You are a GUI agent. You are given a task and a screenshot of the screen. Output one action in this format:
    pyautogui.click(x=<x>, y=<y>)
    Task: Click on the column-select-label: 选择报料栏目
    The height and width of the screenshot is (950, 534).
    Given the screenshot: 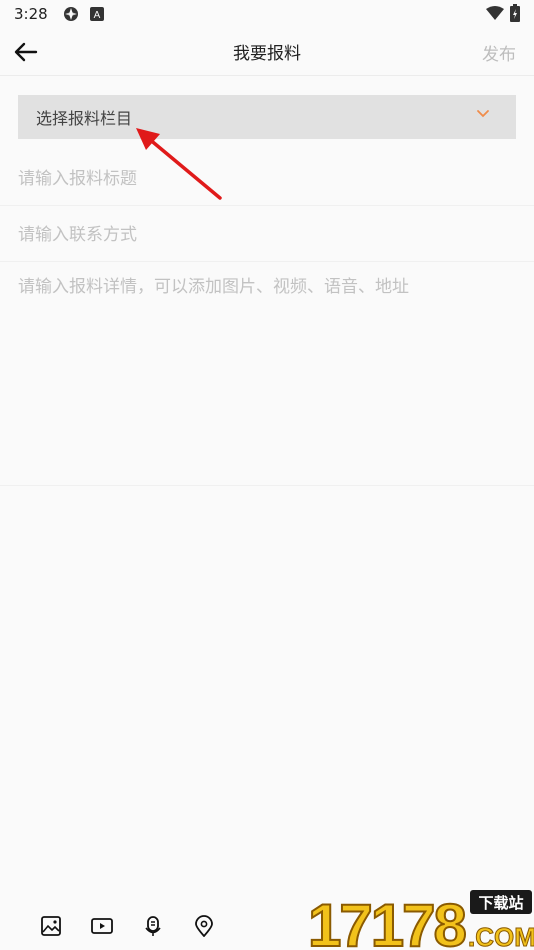 What is the action you would take?
    pyautogui.click(x=84, y=118)
    